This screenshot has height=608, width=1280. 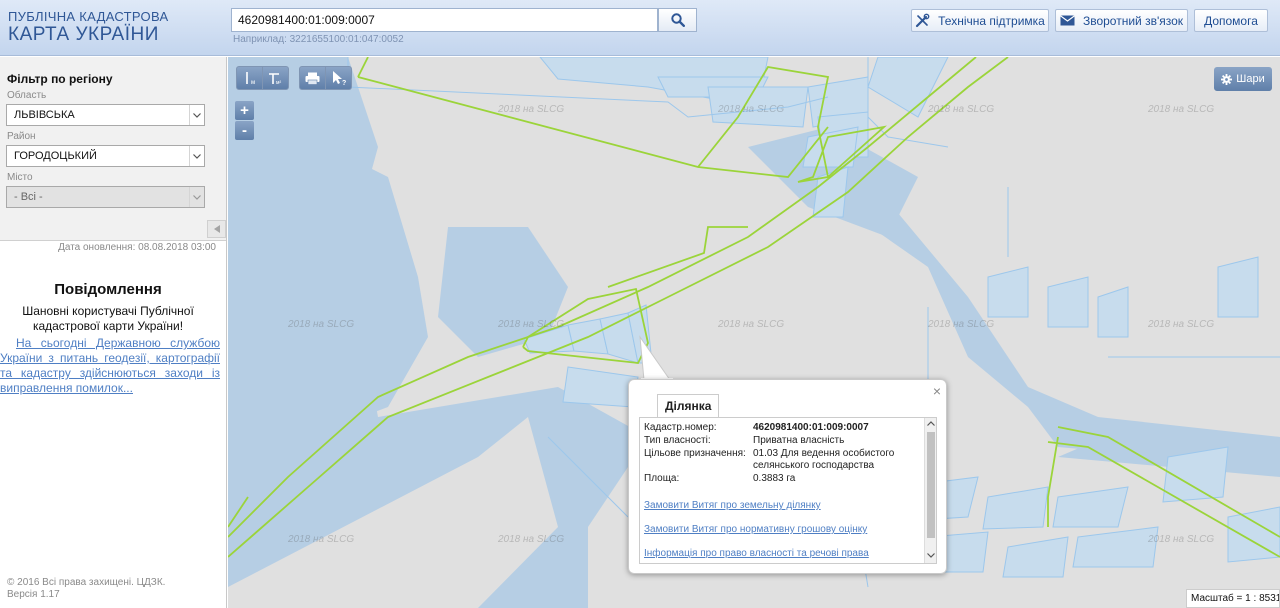 What do you see at coordinates (1233, 598) in the screenshot?
I see `scale-readout: Масштаб = 1 : 8531` at bounding box center [1233, 598].